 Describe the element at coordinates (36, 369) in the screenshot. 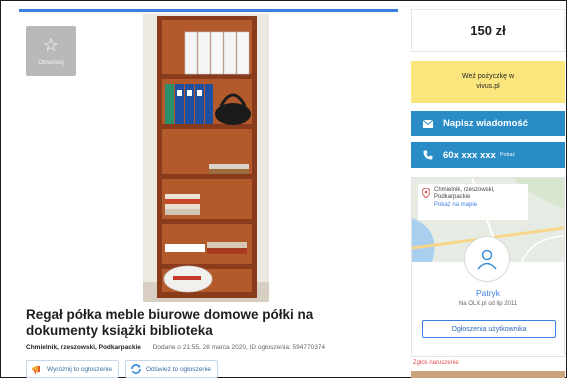

I see `megaphone-icon` at that location.